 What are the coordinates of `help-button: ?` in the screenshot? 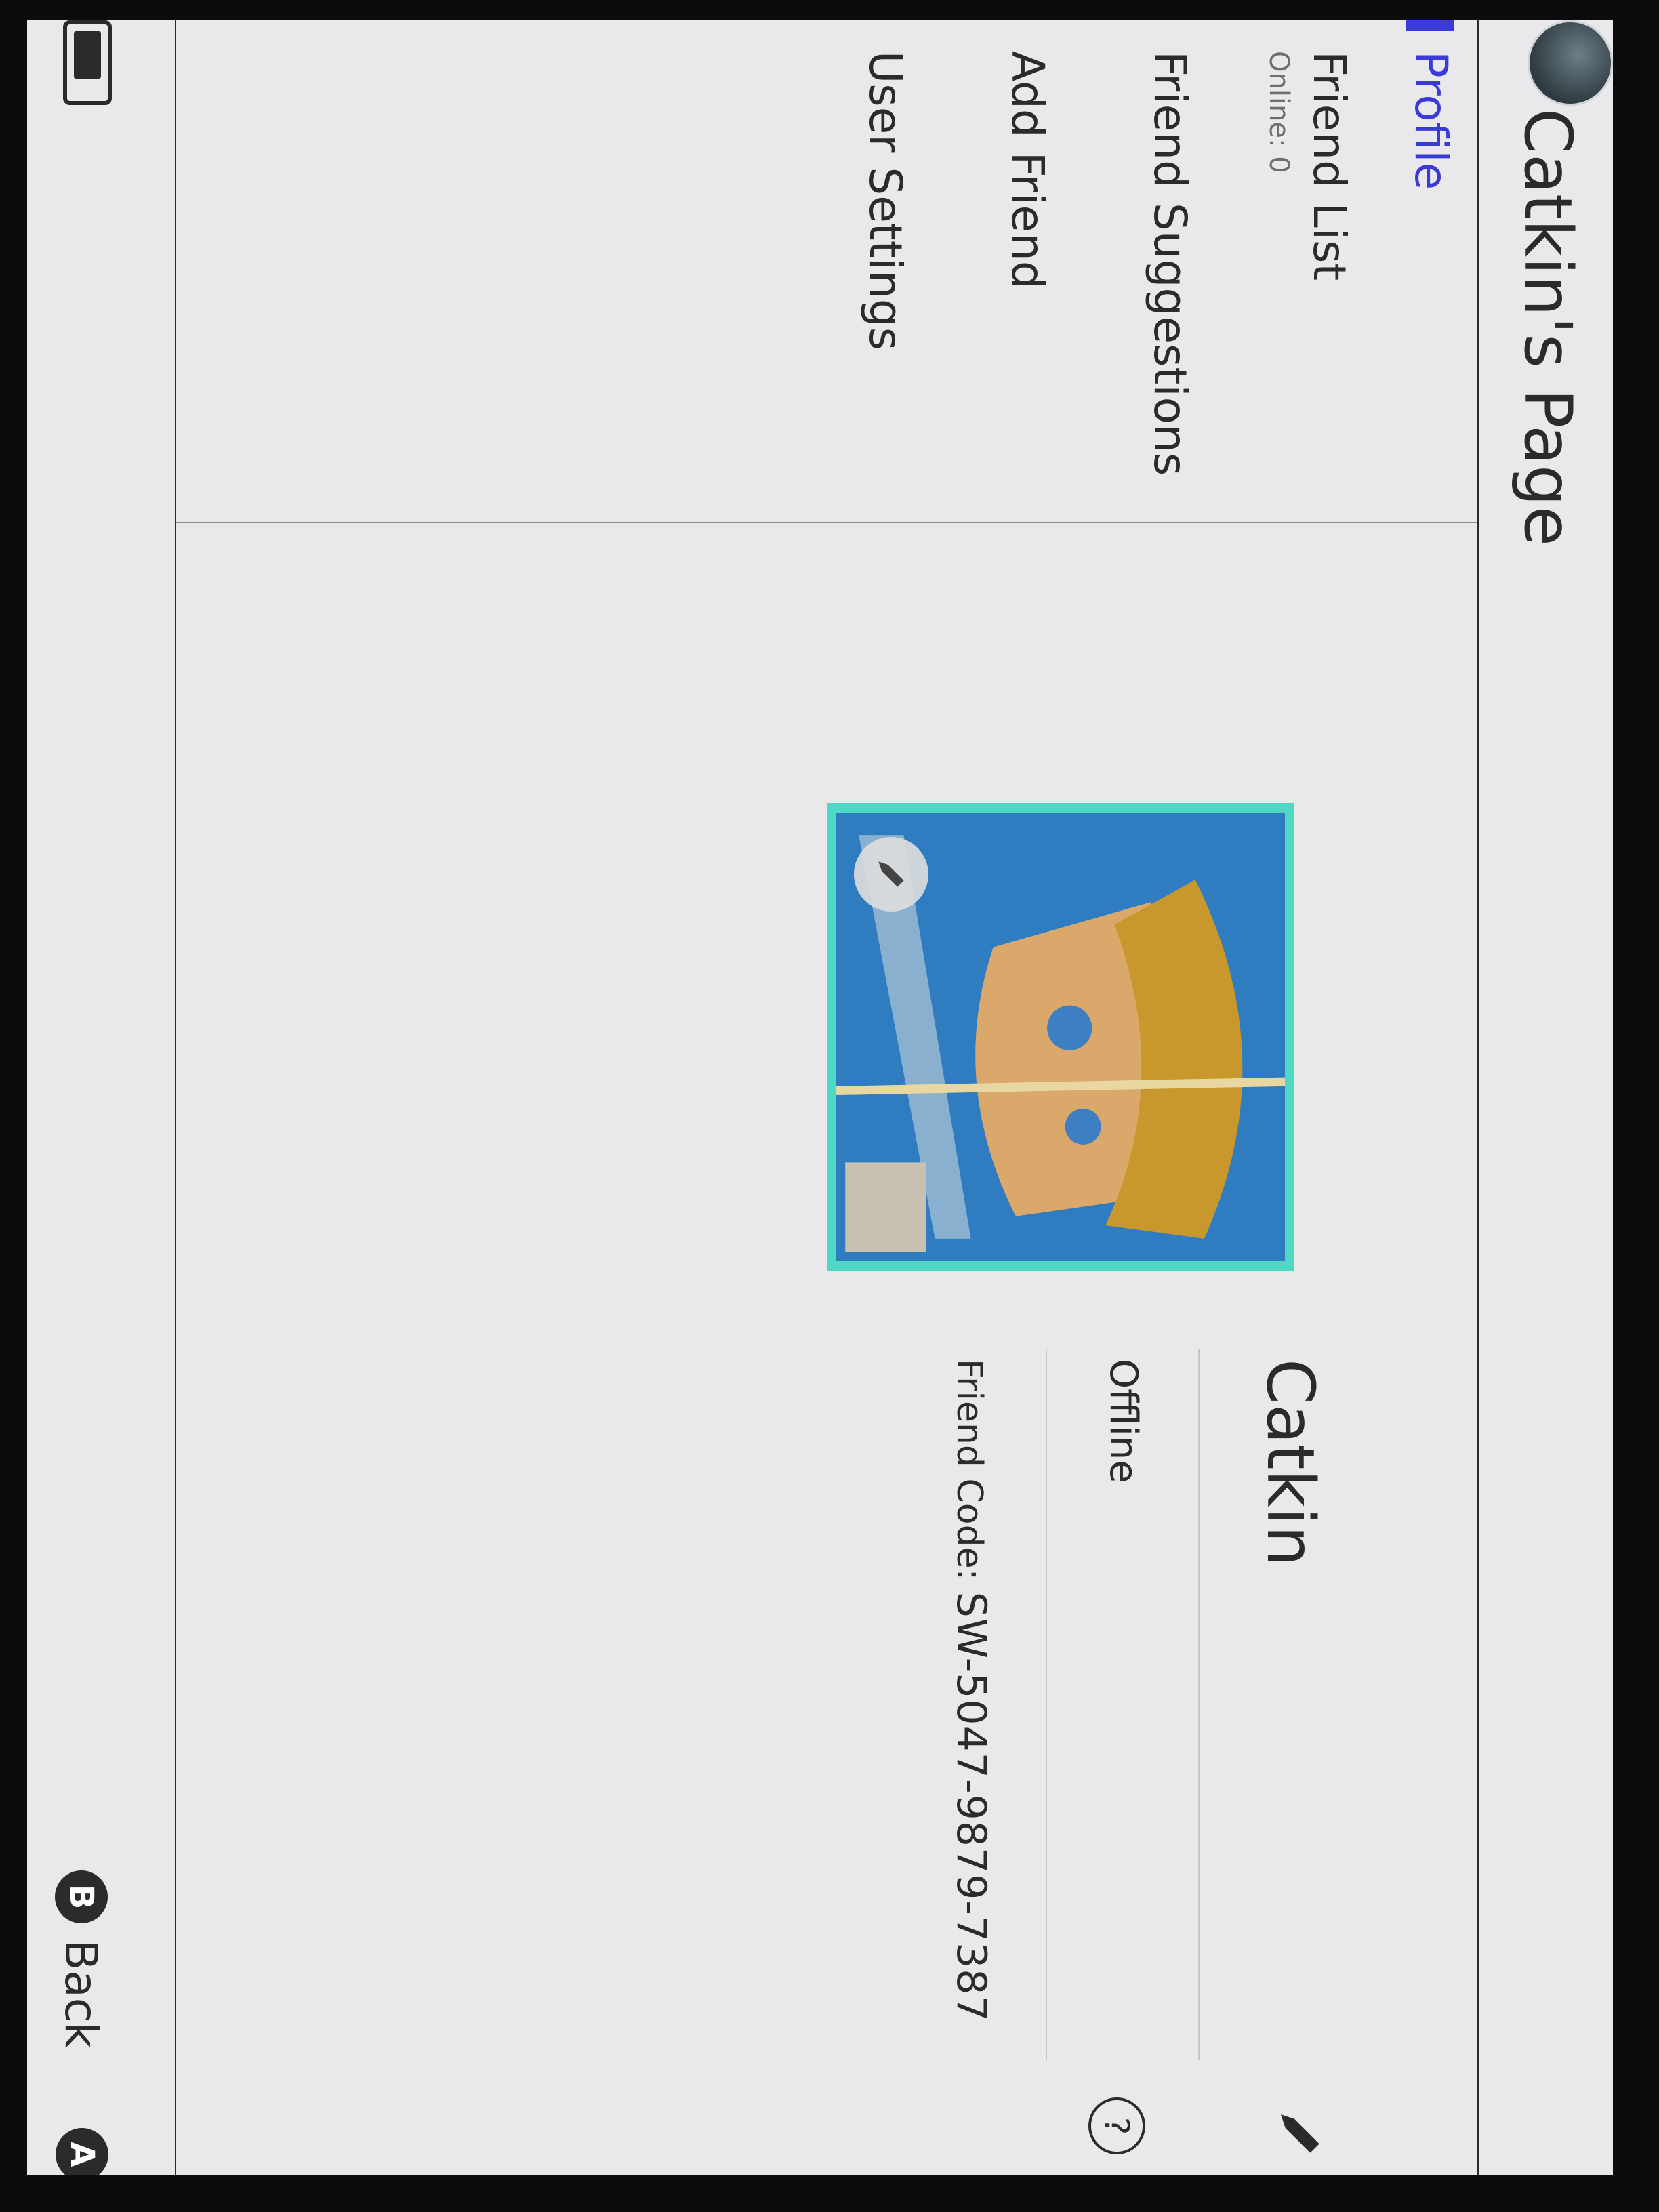 It's located at (1116, 2125).